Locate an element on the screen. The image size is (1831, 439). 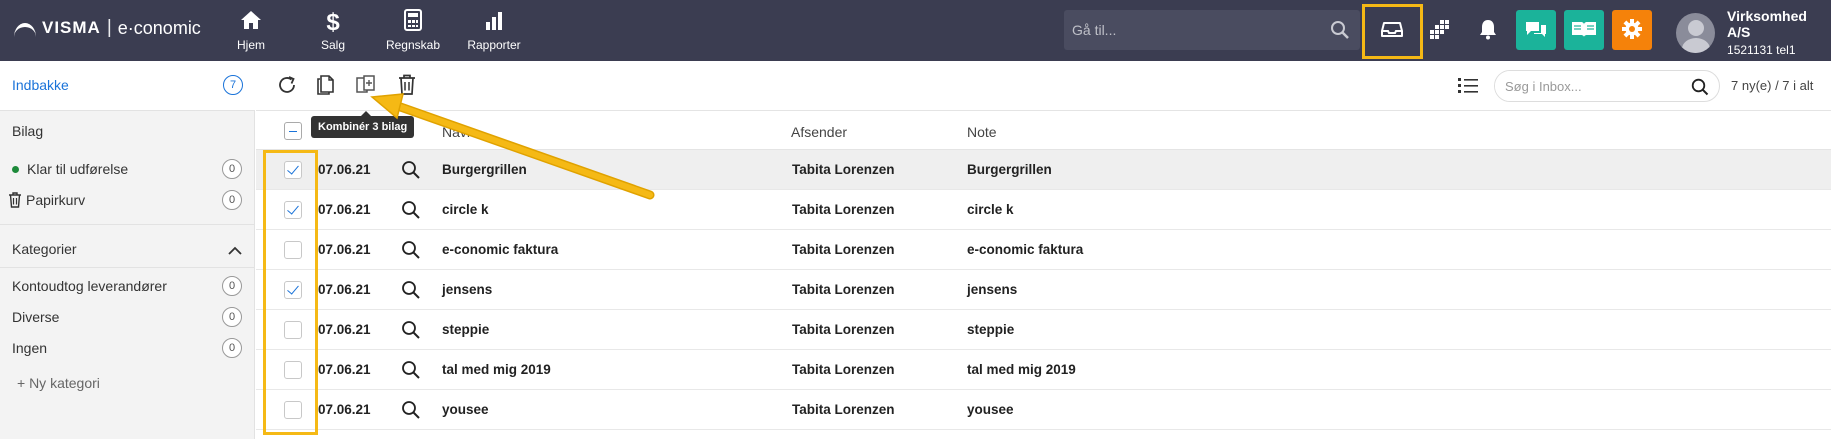
bilag-section-header: Bilag is located at coordinates (127, 131).